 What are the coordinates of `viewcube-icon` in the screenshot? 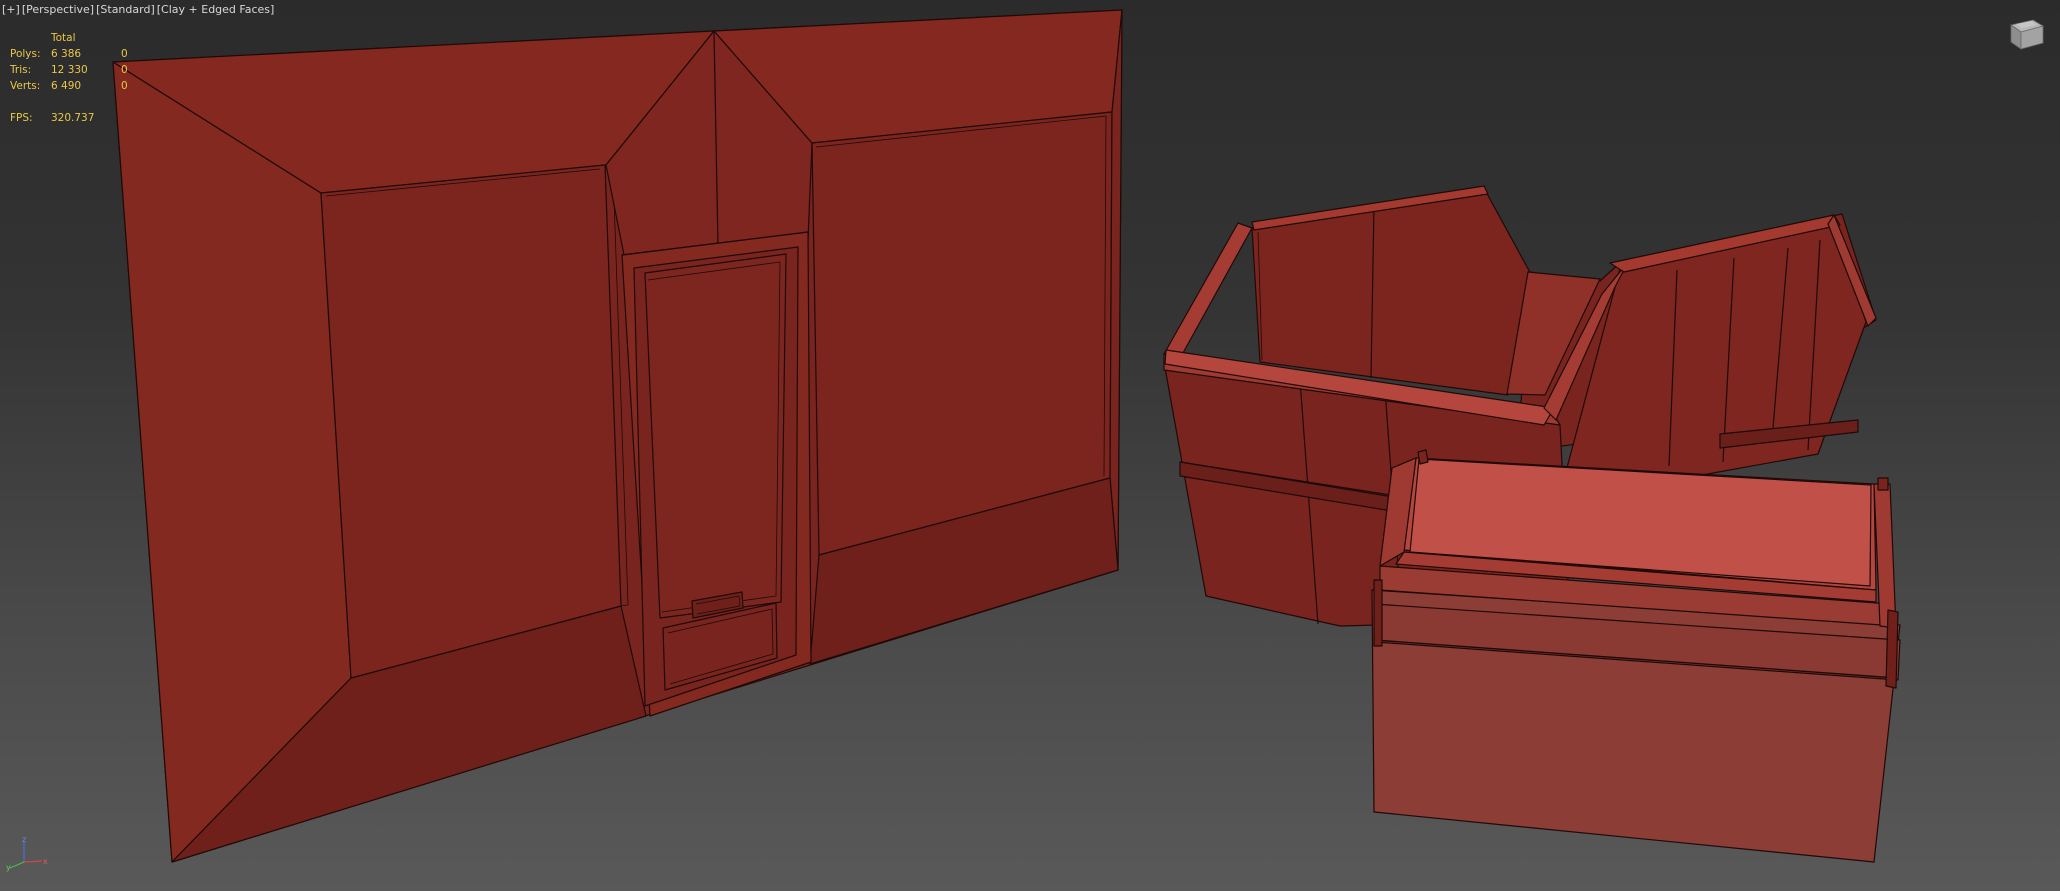 It's located at (2026, 34).